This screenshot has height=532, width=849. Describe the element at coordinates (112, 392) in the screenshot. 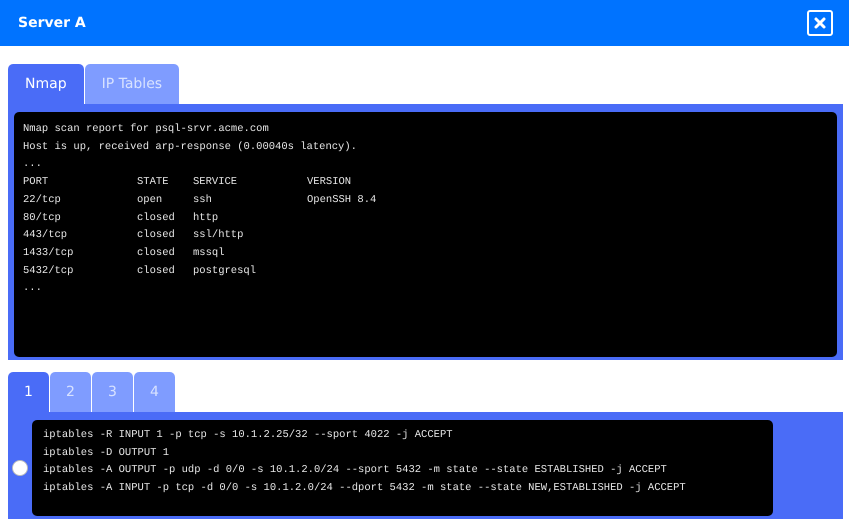

I see `tab: 3` at that location.